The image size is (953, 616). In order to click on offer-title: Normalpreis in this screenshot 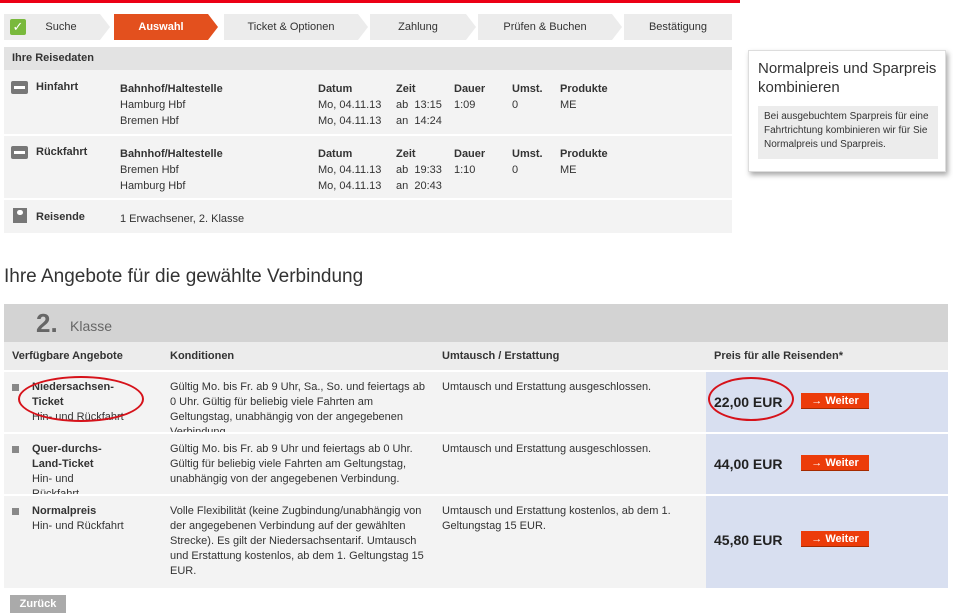, I will do `click(64, 511)`.